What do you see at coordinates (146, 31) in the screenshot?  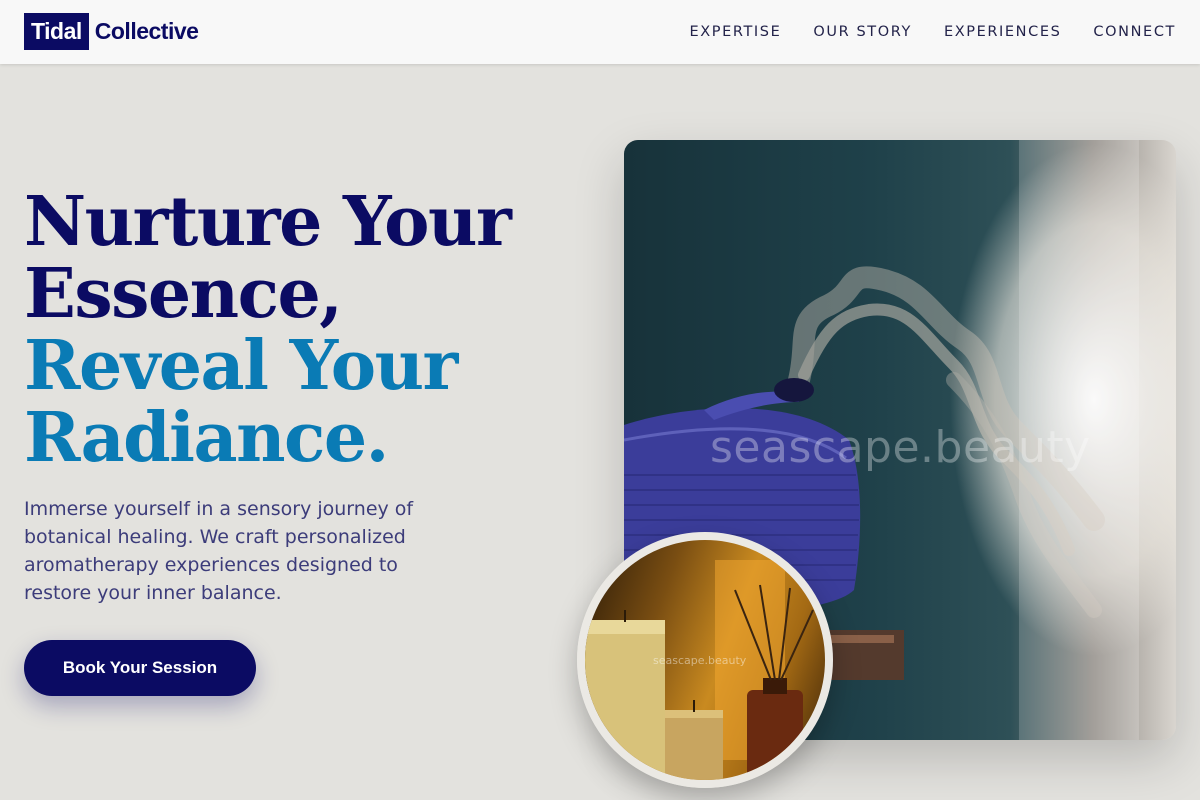 I see `logo-text: Collective` at bounding box center [146, 31].